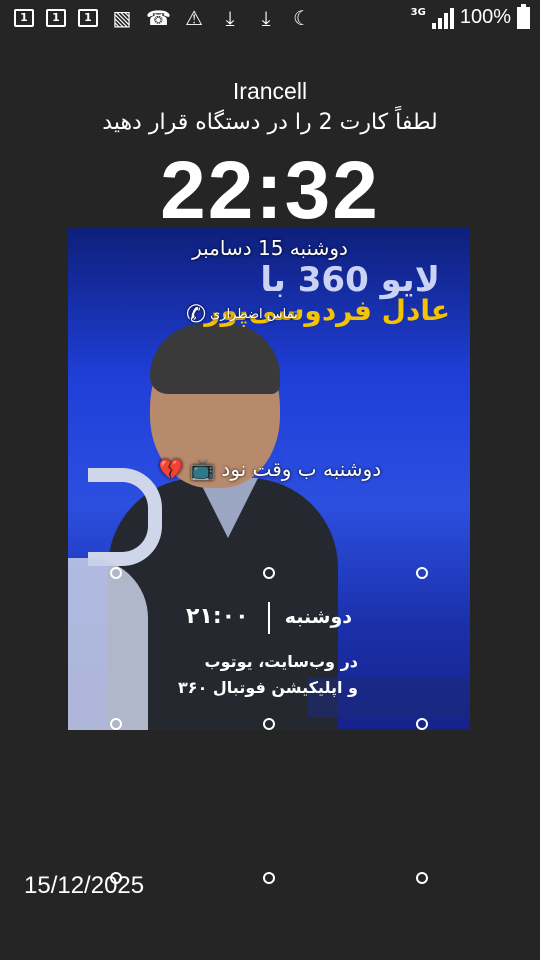 This screenshot has width=540, height=960. Describe the element at coordinates (268, 687) in the screenshot. I see `wallpaper-info-2: و اپلیکیشن فوتبال ۳۶۰` at that location.